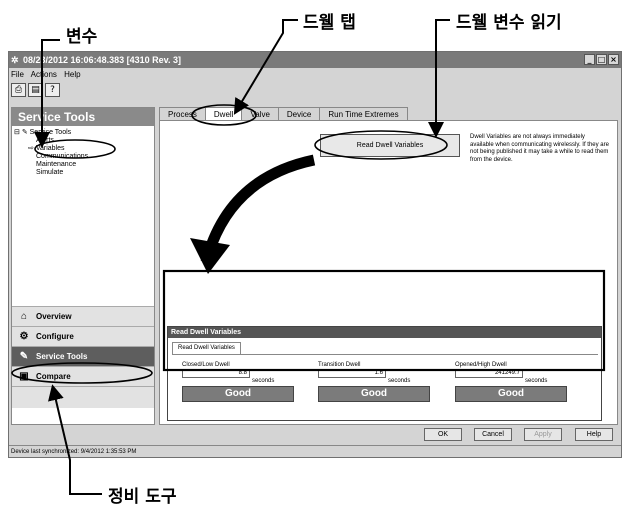 This screenshot has width=630, height=506. What do you see at coordinates (481, 365) in the screenshot?
I see `field-label: Opened/High Dwell` at bounding box center [481, 365].